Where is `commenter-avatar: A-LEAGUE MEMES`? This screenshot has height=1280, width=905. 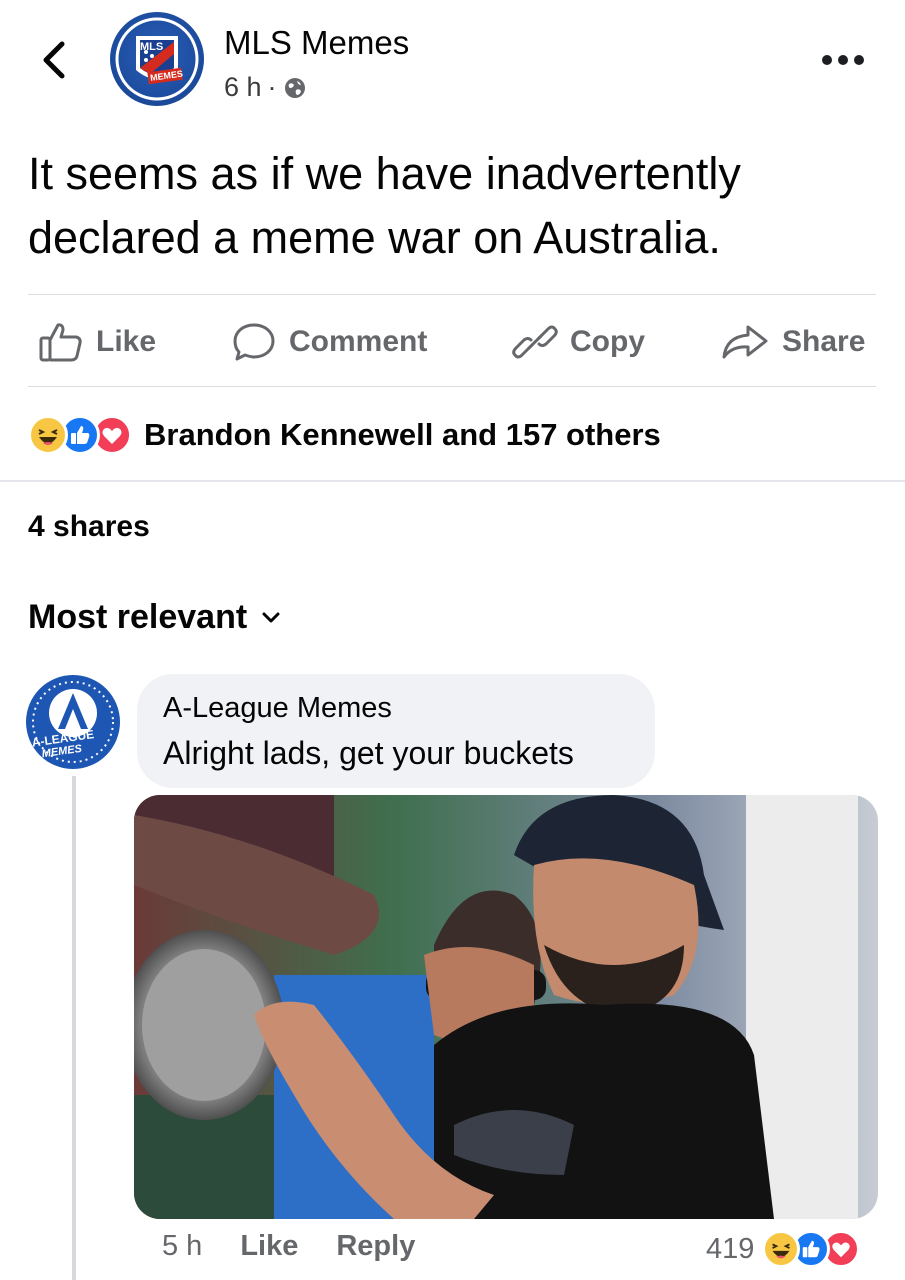
commenter-avatar: A-LEAGUE MEMES is located at coordinates (73, 722).